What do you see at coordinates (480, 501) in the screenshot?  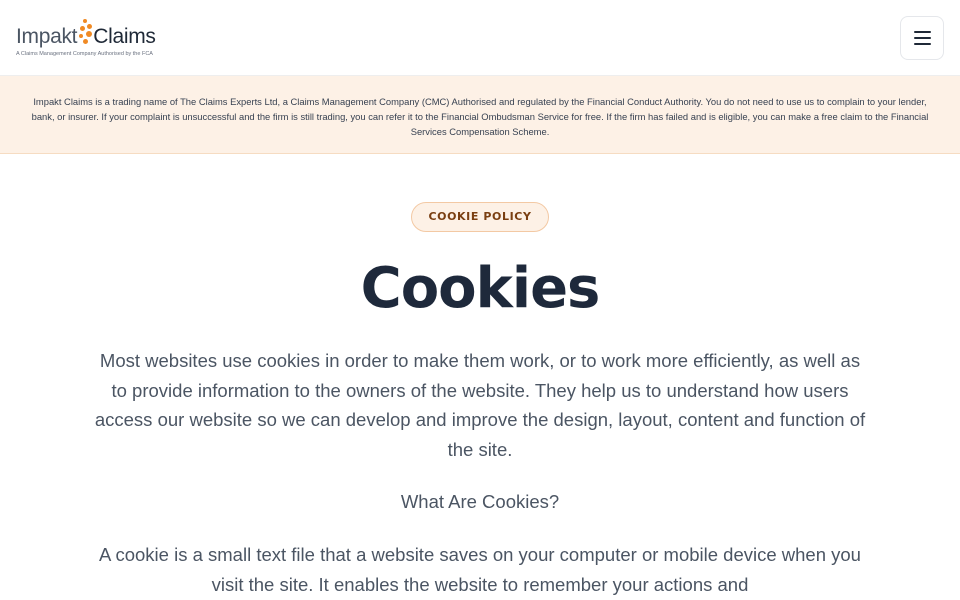 I see `what-are-cookies-heading: What Are Cookies?` at bounding box center [480, 501].